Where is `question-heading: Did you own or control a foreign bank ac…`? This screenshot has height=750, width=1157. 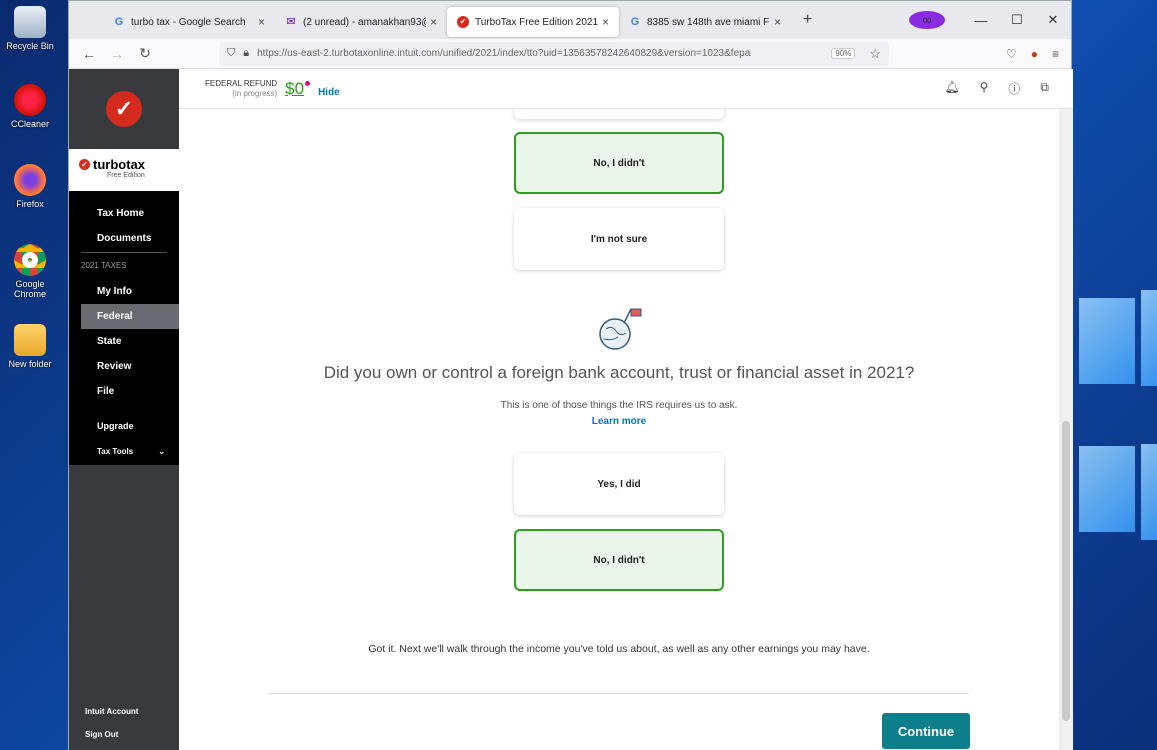 question-heading: Did you own or control a foreign bank ac… is located at coordinates (619, 372).